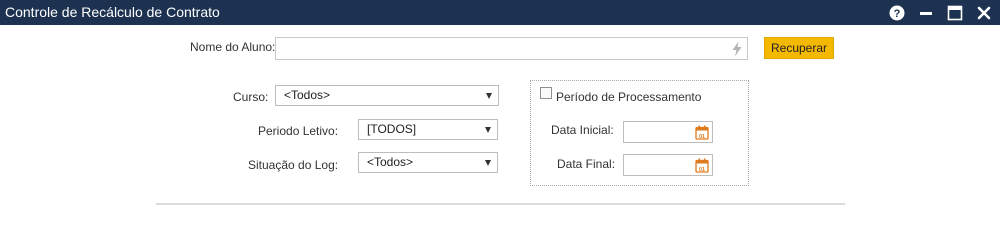 The image size is (1000, 246). What do you see at coordinates (392, 129) in the screenshot?
I see `periodo-letivo-select-value: [TODOS]` at bounding box center [392, 129].